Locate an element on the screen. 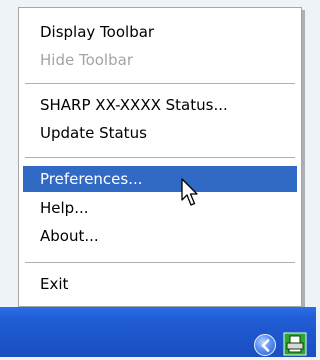 The height and width of the screenshot is (360, 320). menu-item-display-toolbar: Display Toolbar is located at coordinates (160, 32).